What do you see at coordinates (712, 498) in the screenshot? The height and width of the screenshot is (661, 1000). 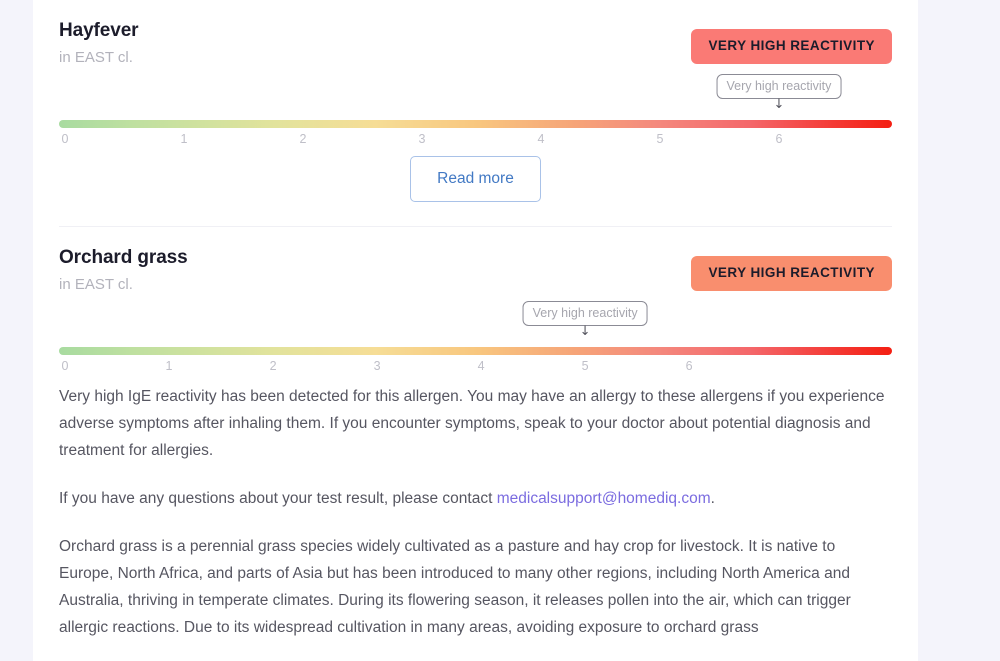 I see `contact-suffix: .` at bounding box center [712, 498].